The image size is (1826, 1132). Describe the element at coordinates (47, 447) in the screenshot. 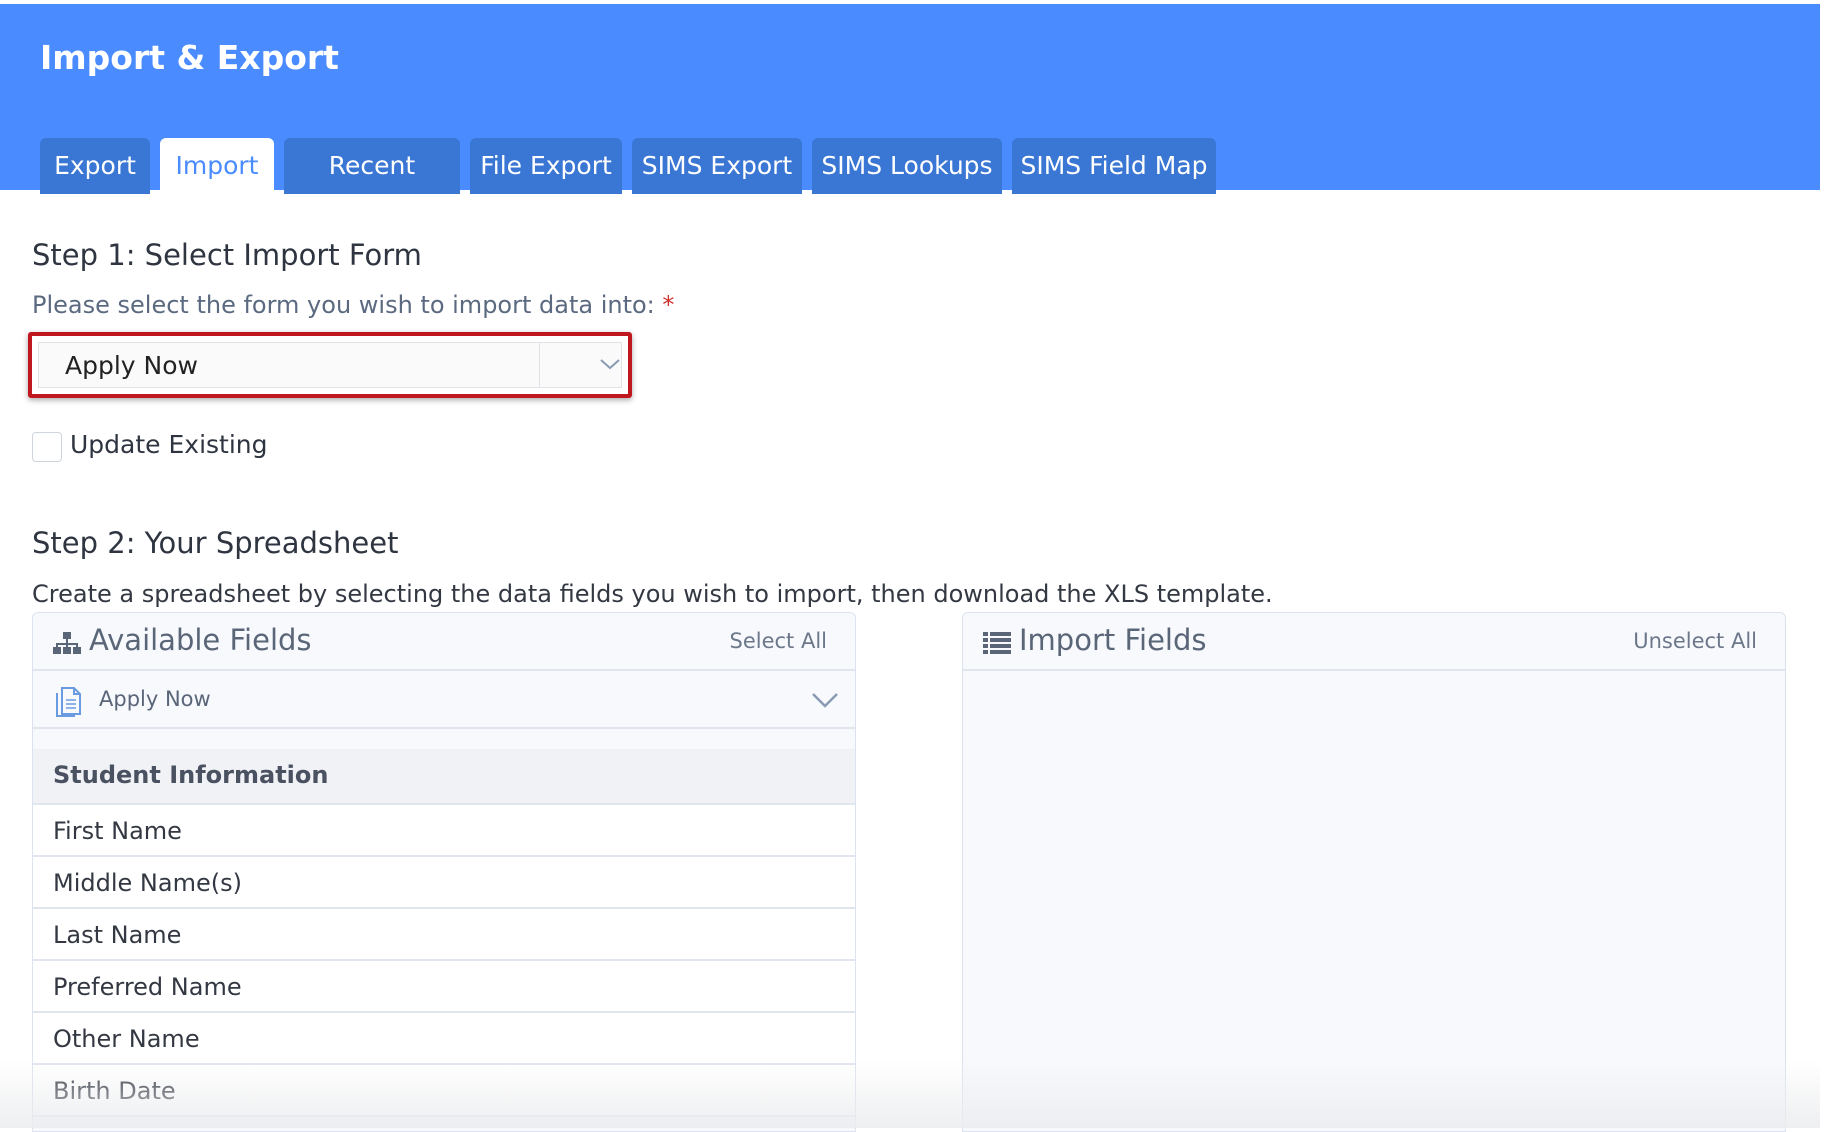

I see `update-existing-checkbox` at that location.